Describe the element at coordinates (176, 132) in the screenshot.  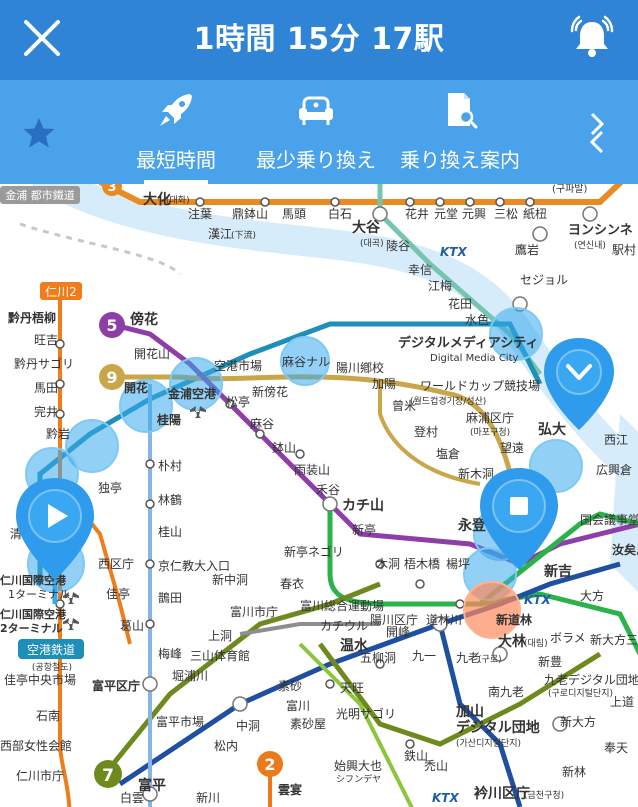
I see `tab-fastest: 最短時間` at that location.